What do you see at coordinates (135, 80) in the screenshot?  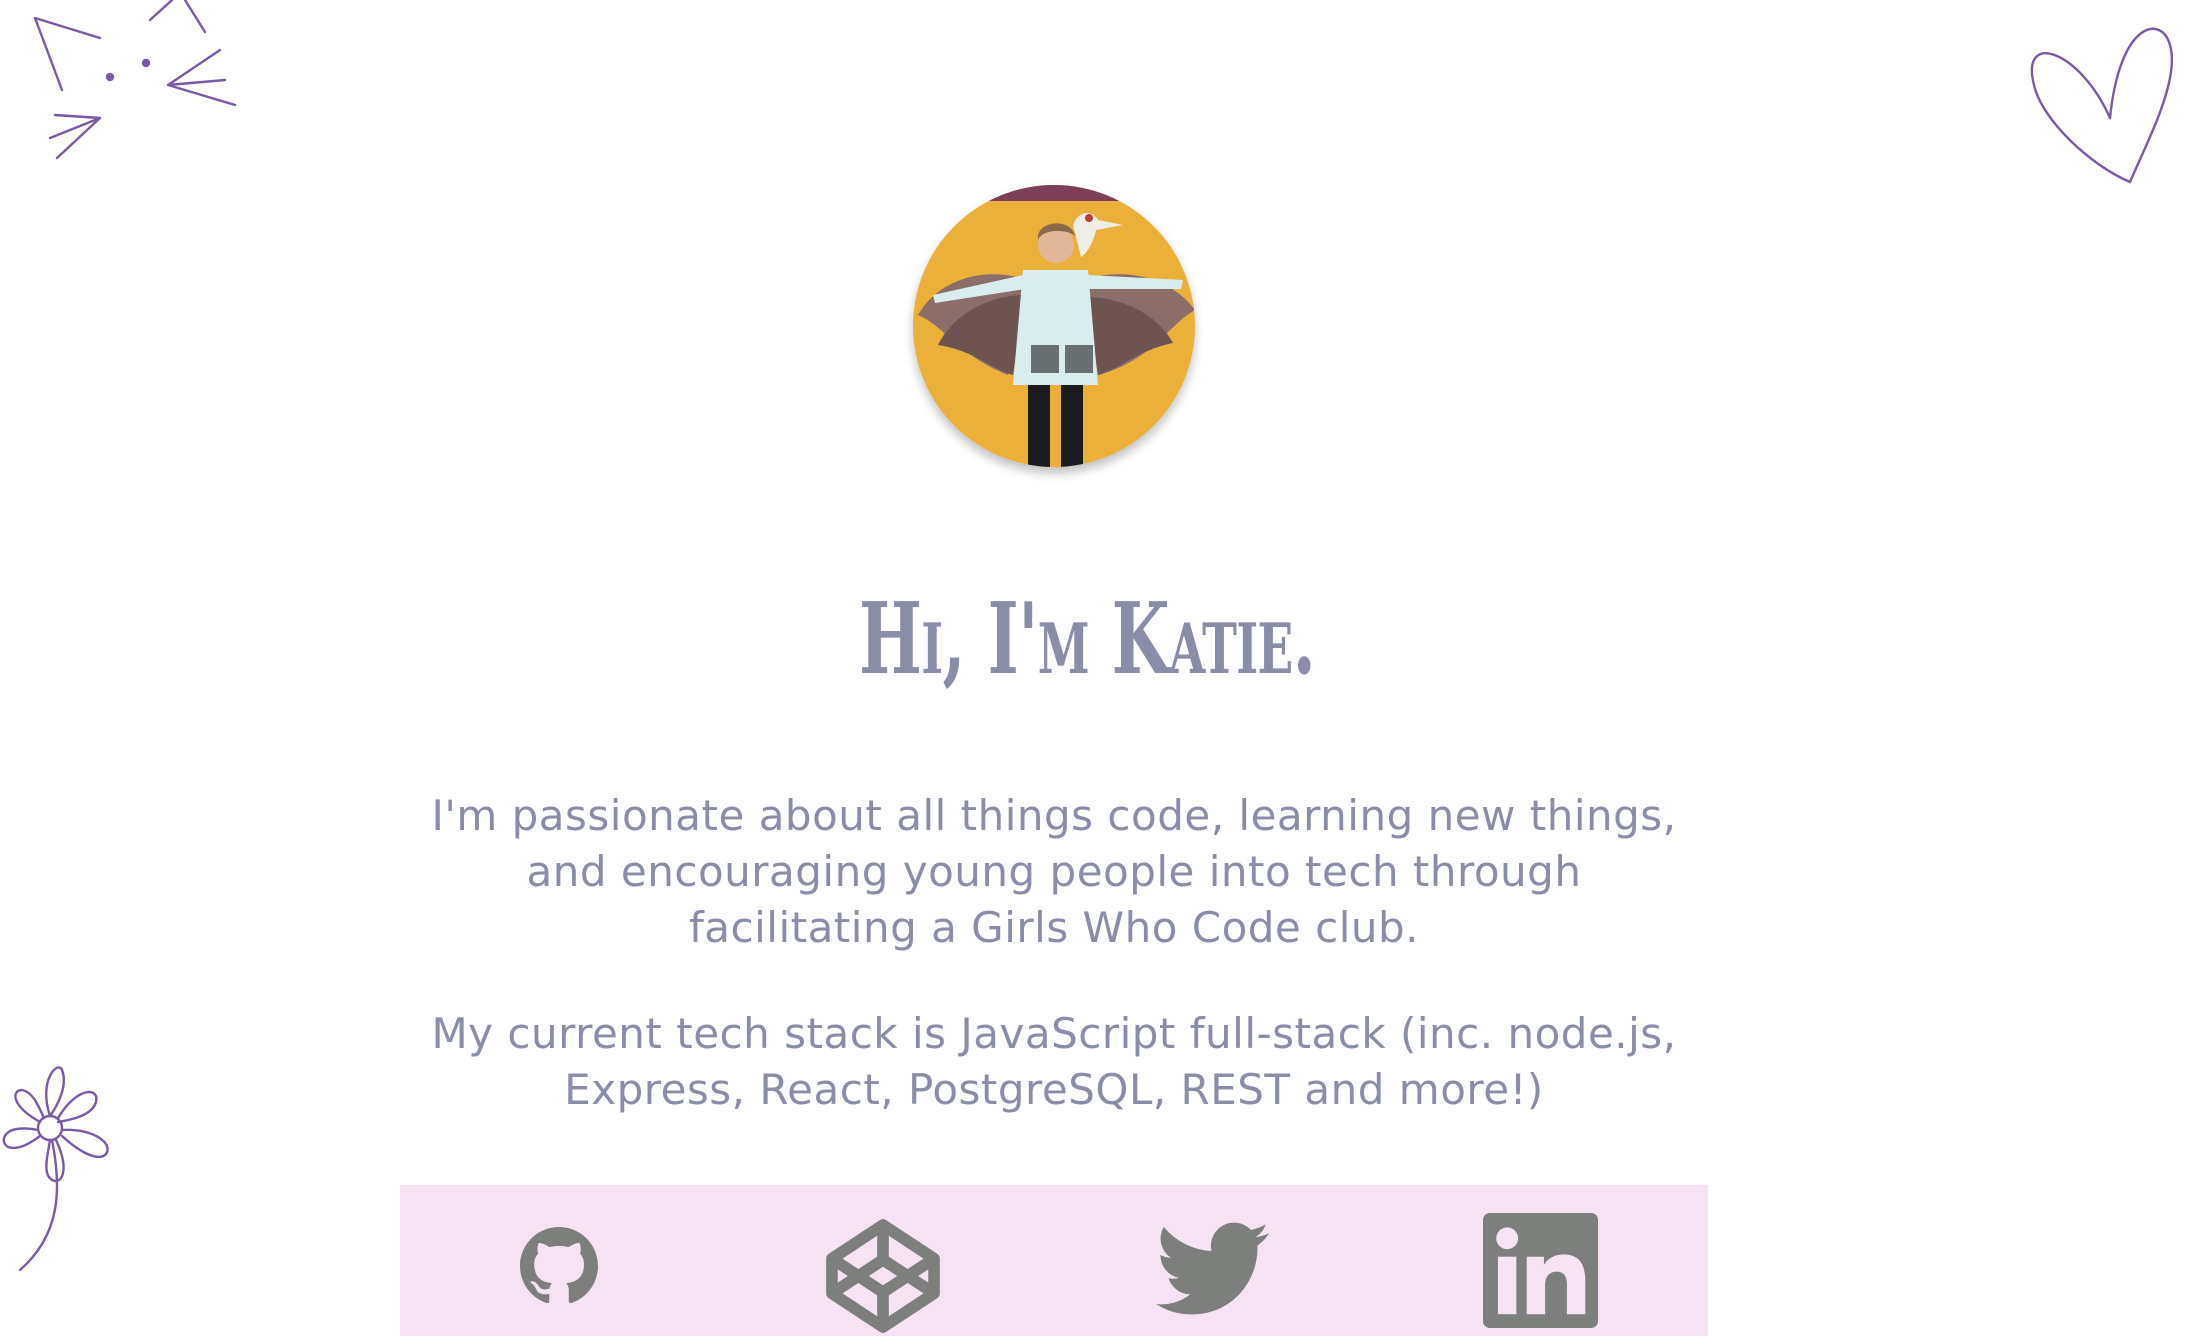 I see `cat-doodle-icon` at bounding box center [135, 80].